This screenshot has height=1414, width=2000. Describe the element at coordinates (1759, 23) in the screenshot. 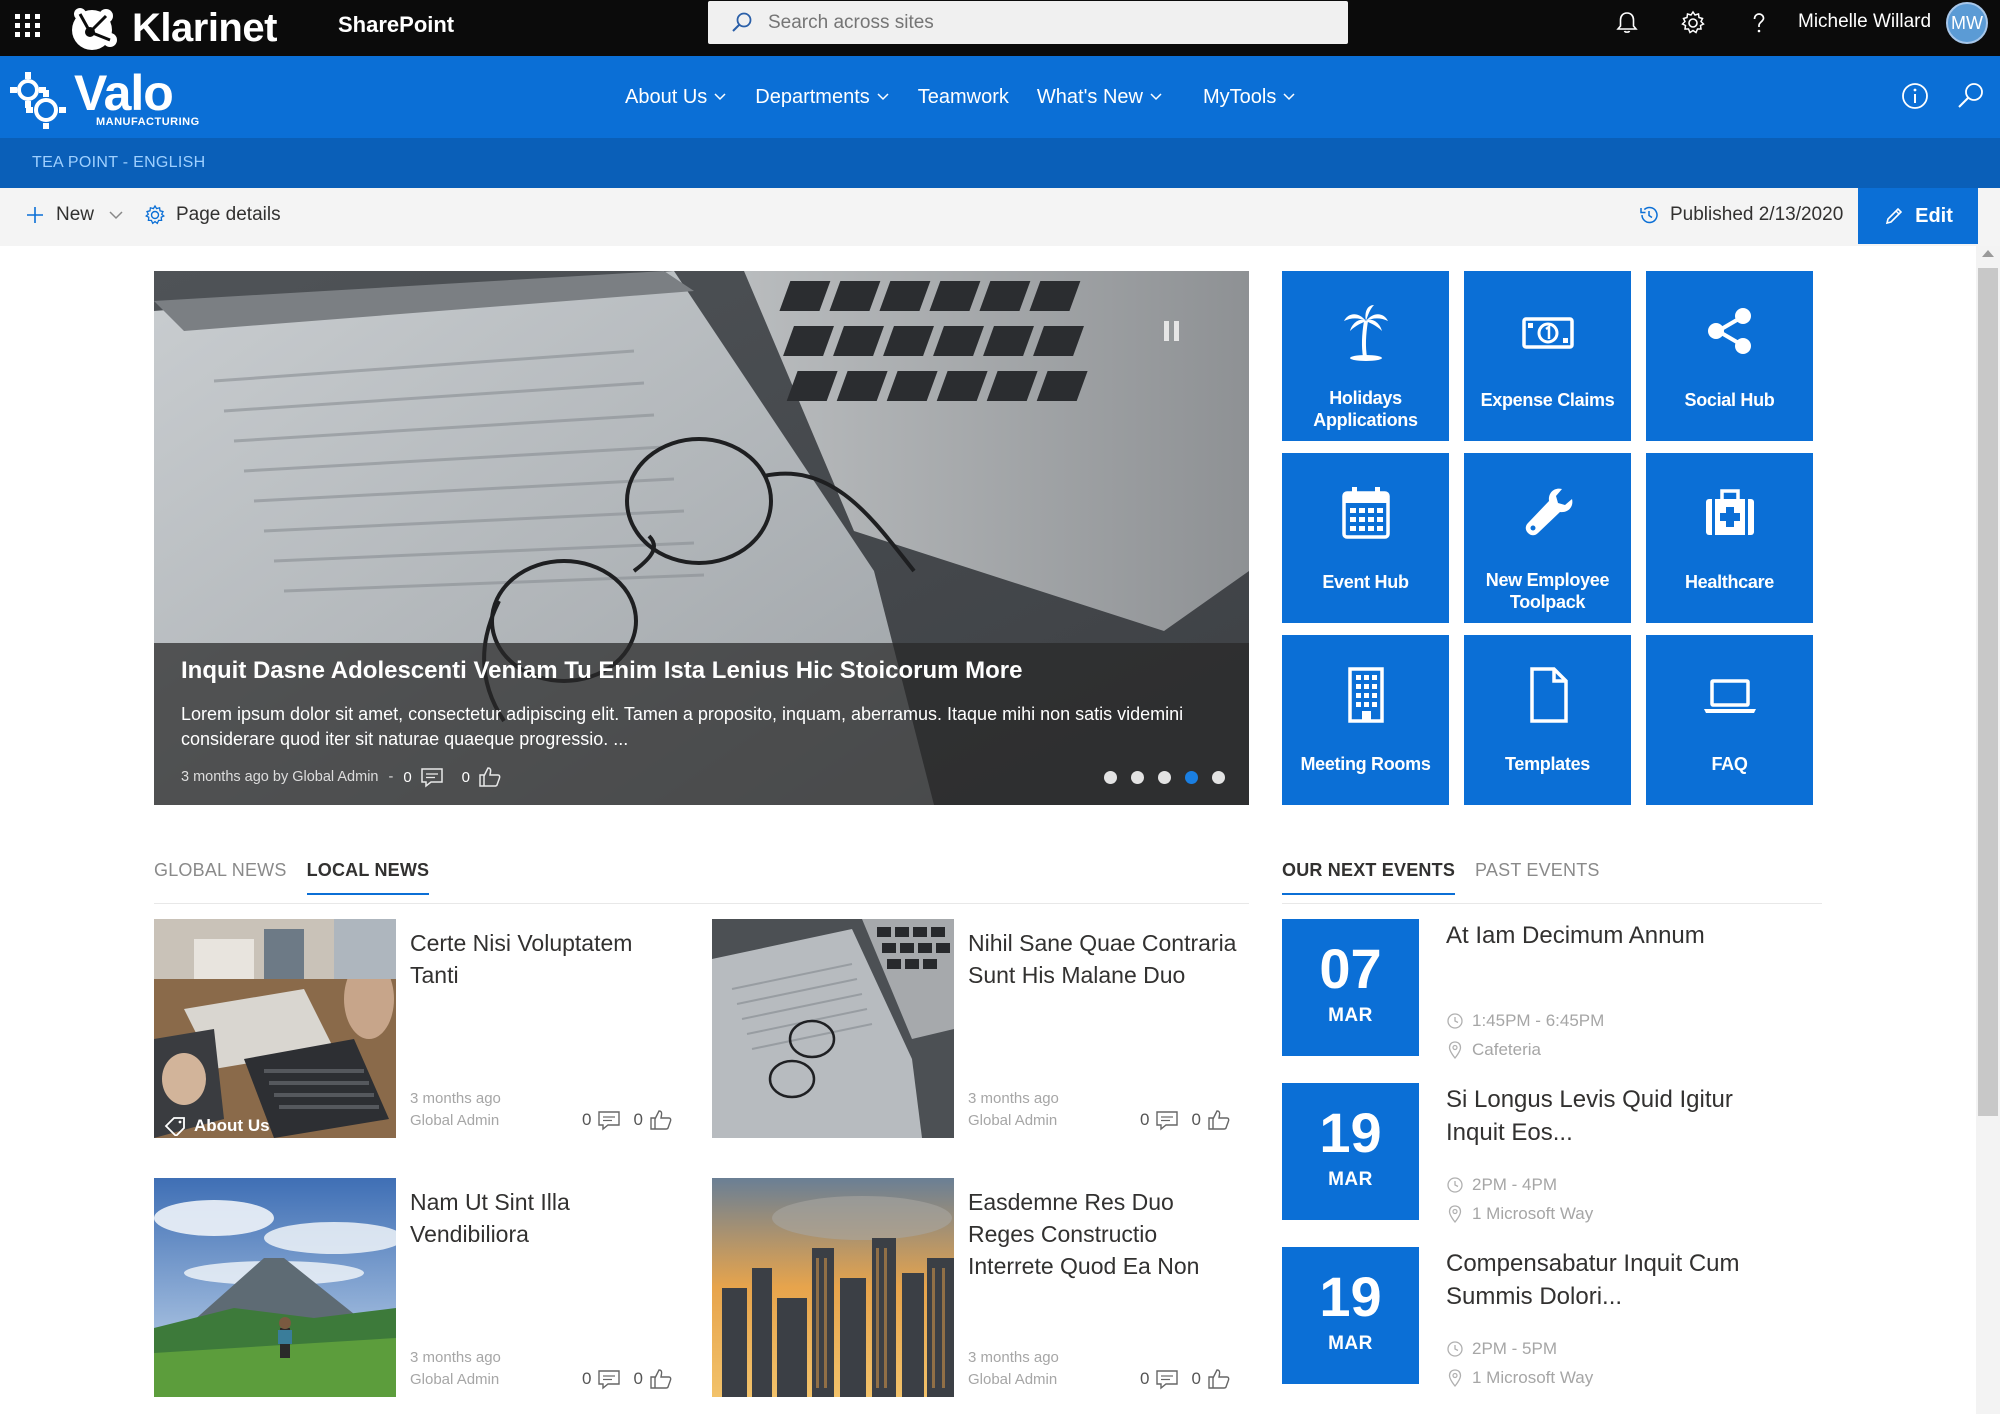

I see `help-icon` at that location.